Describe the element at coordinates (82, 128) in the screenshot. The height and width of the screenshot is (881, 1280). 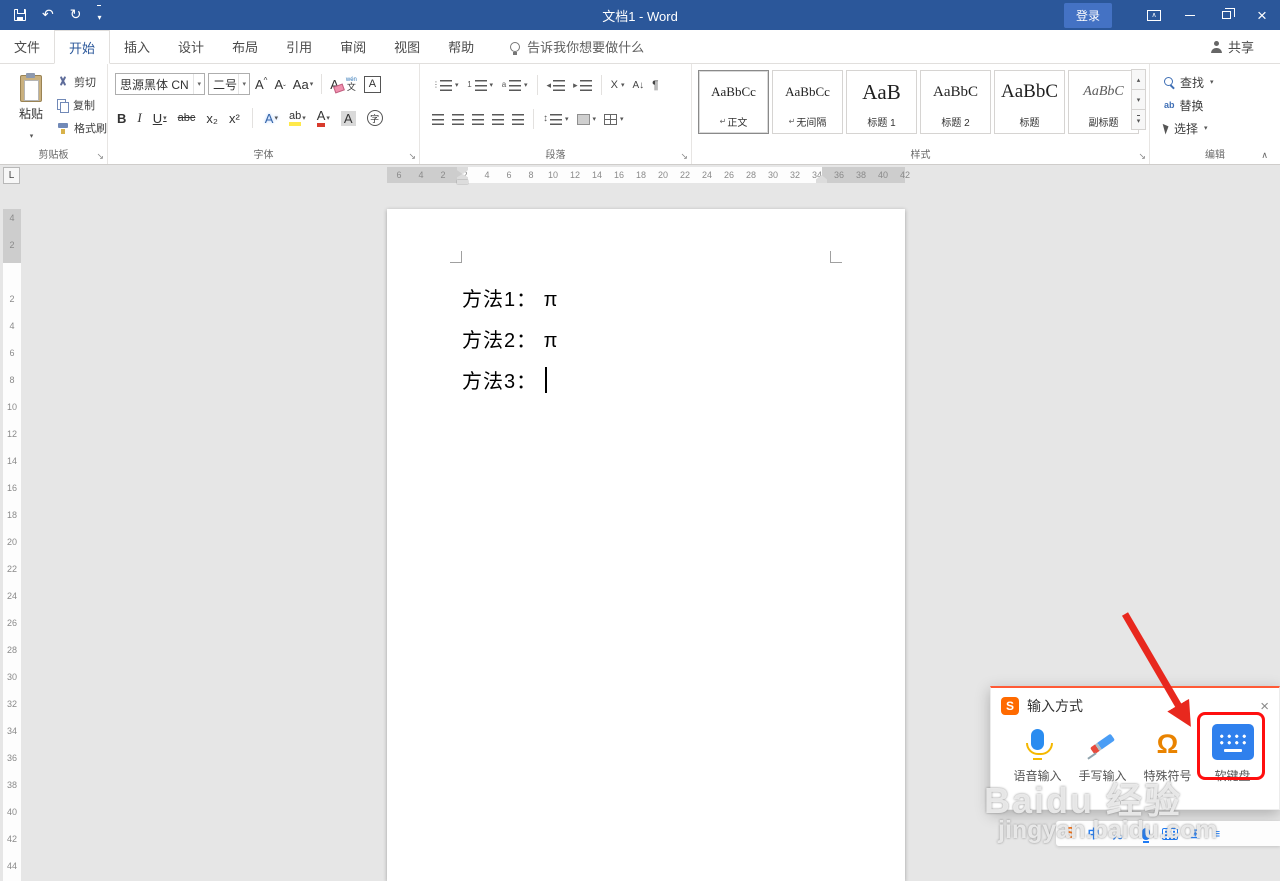
I see `format-painter-button: 格式刷` at that location.